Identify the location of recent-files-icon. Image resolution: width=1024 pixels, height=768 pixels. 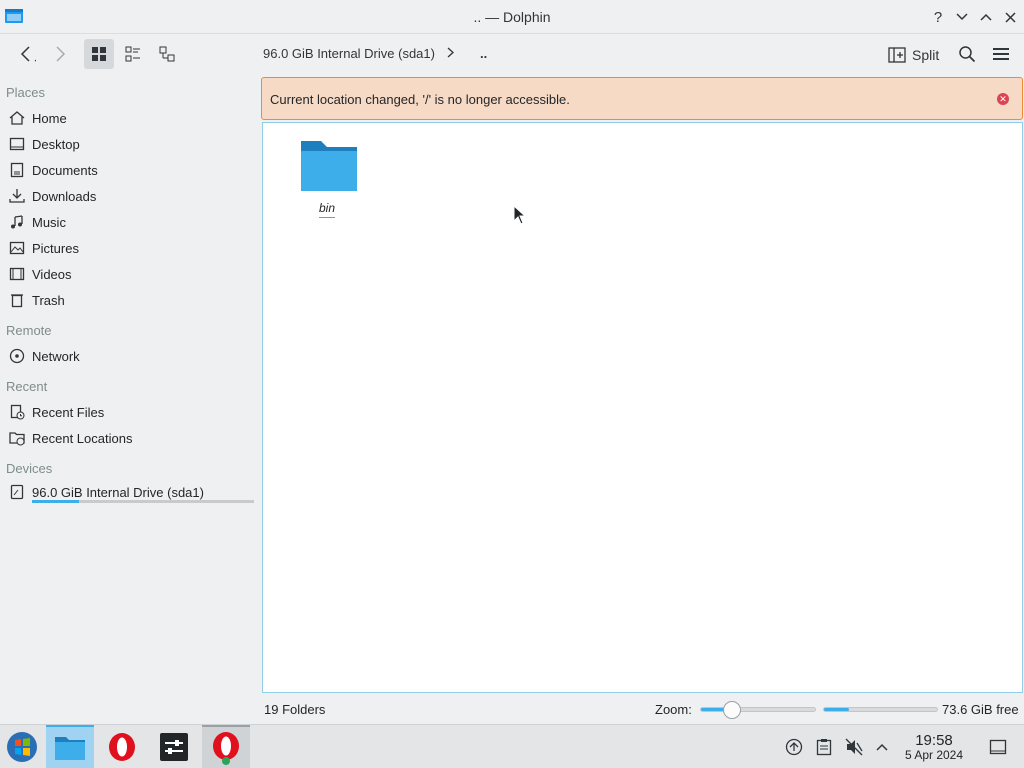
(17, 412).